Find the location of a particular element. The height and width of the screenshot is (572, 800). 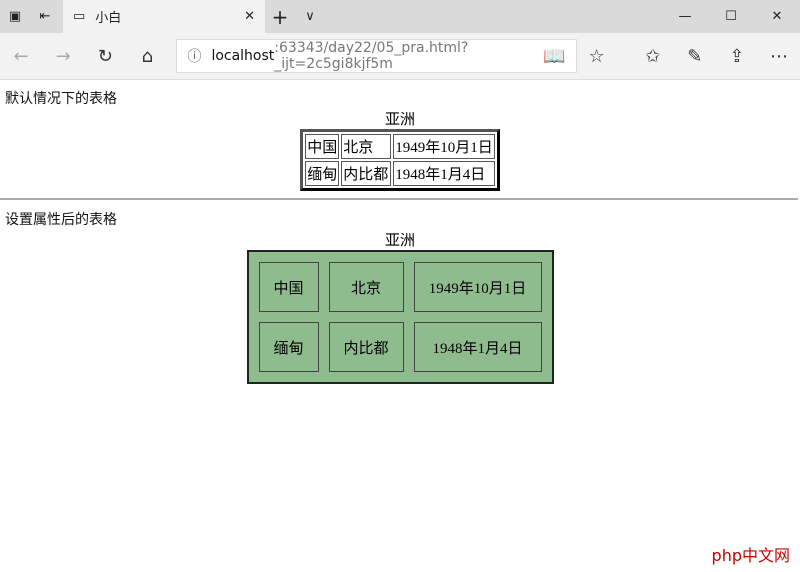

favorite-star-icon: ☆ is located at coordinates (597, 56).